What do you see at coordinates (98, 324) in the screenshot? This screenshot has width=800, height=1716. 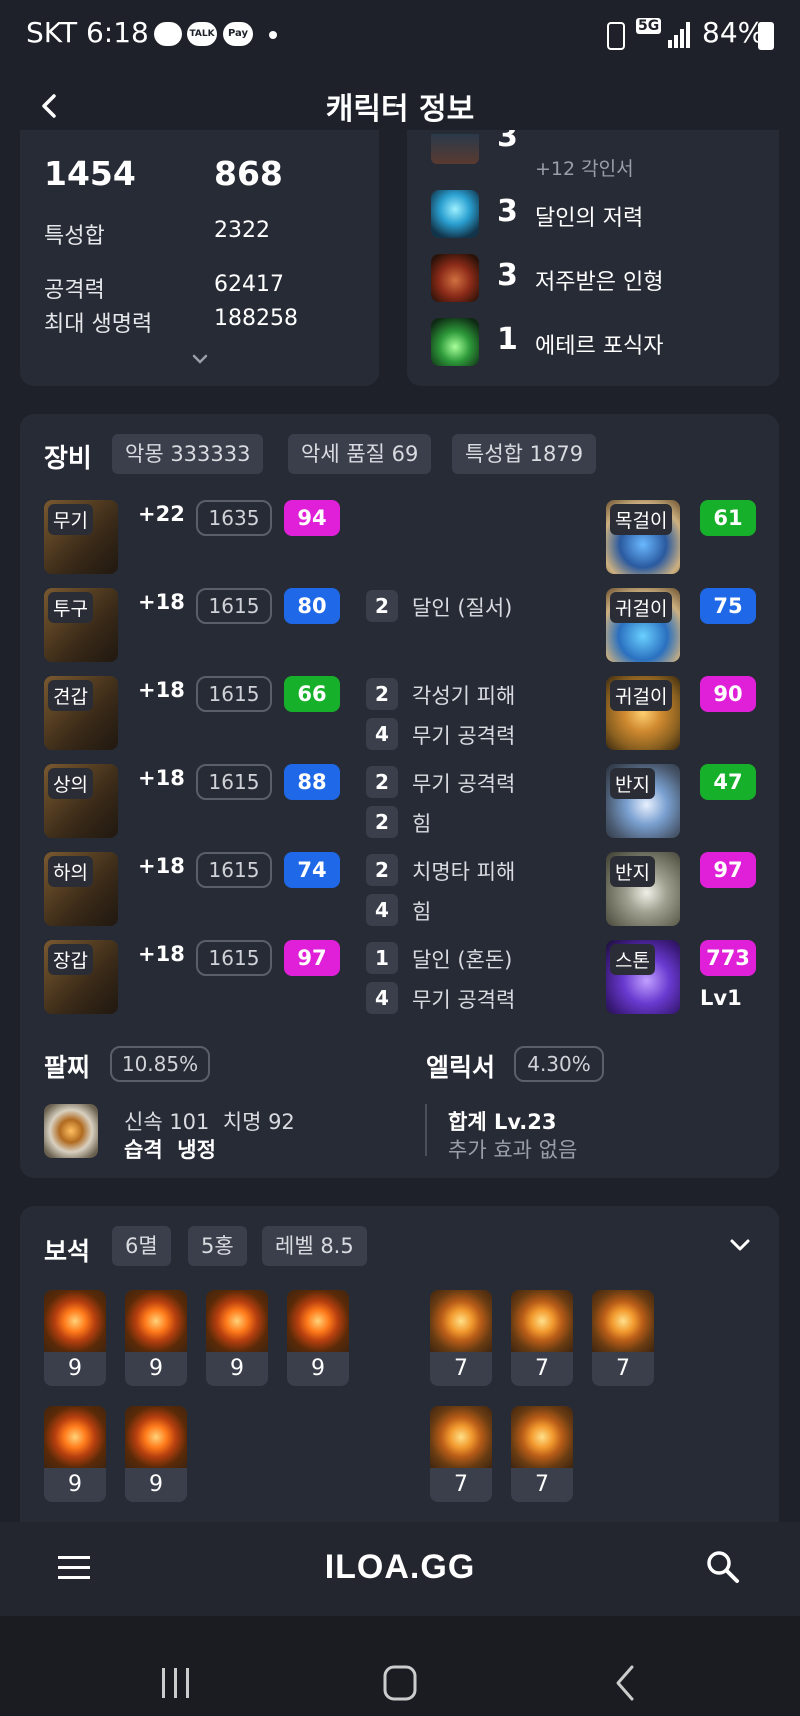 I see `stat-label: 최대 생명력` at bounding box center [98, 324].